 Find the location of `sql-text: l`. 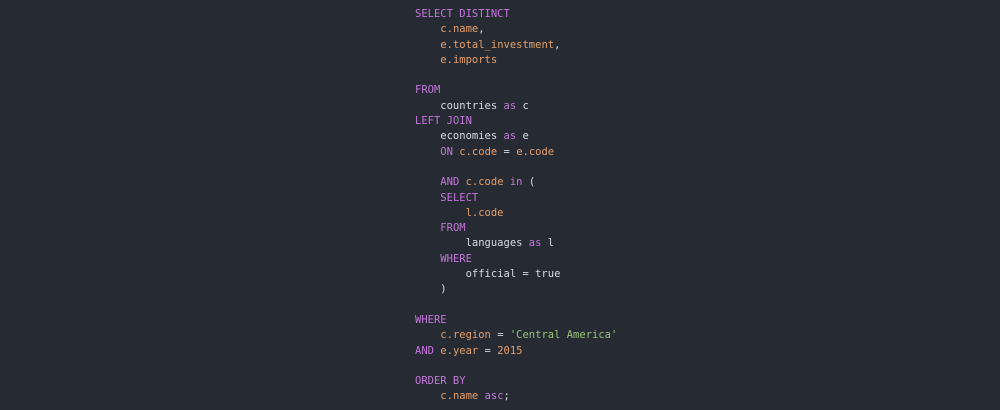

sql-text: l is located at coordinates (548, 243).